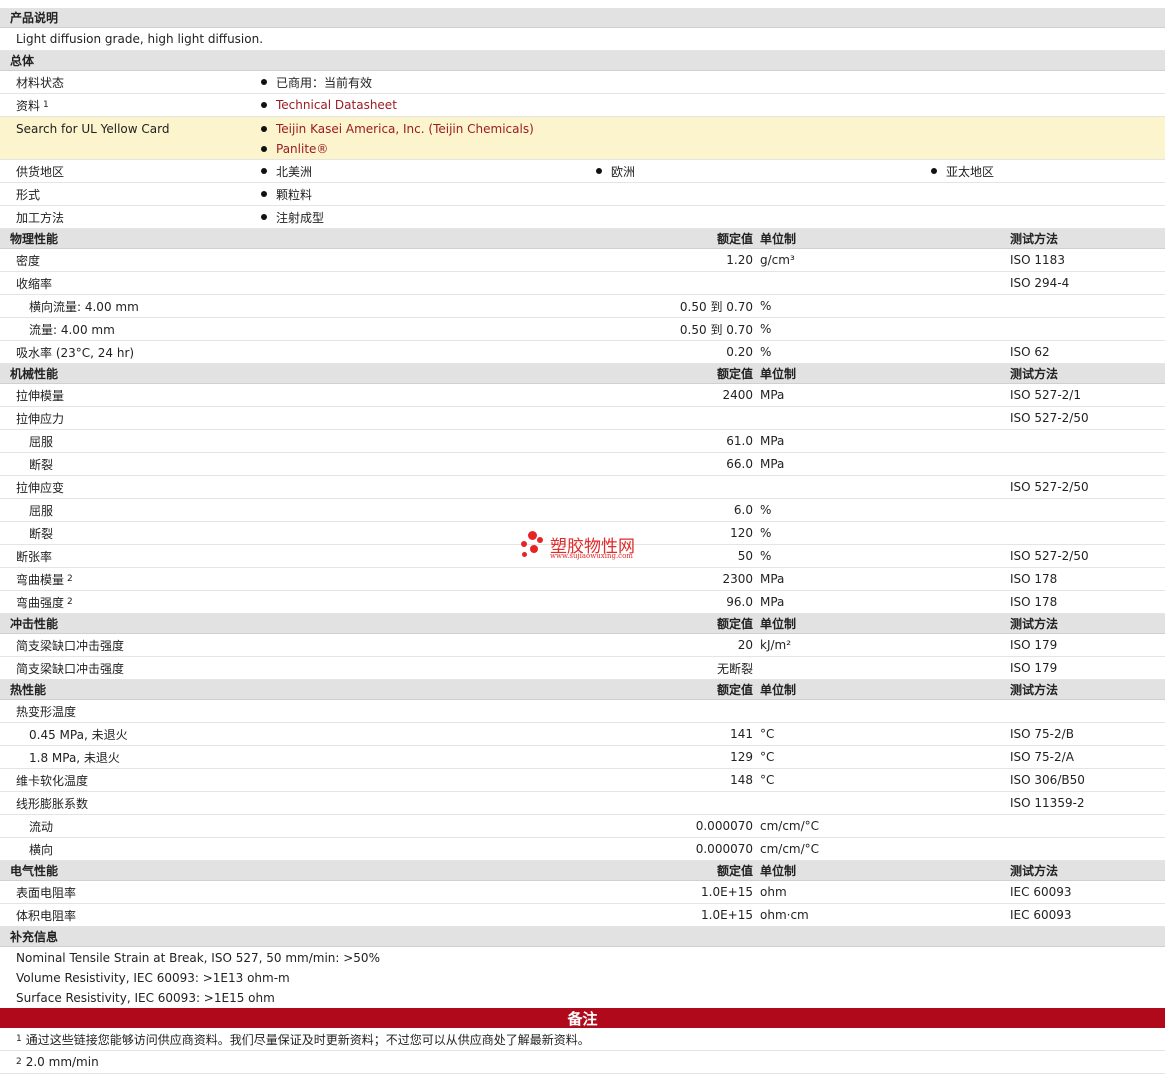  What do you see at coordinates (784, 915) in the screenshot?
I see `property-unit: ohm·cm` at bounding box center [784, 915].